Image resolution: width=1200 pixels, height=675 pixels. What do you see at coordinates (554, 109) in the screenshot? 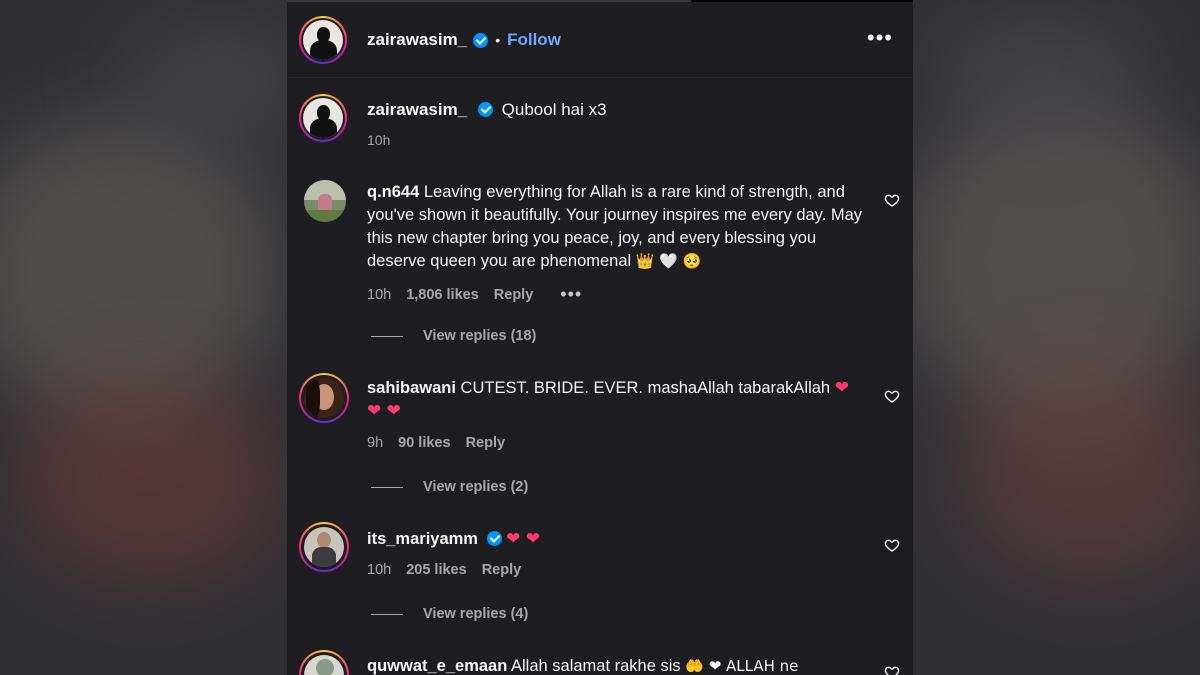
I see `caption-text: Qubool hai x3` at bounding box center [554, 109].